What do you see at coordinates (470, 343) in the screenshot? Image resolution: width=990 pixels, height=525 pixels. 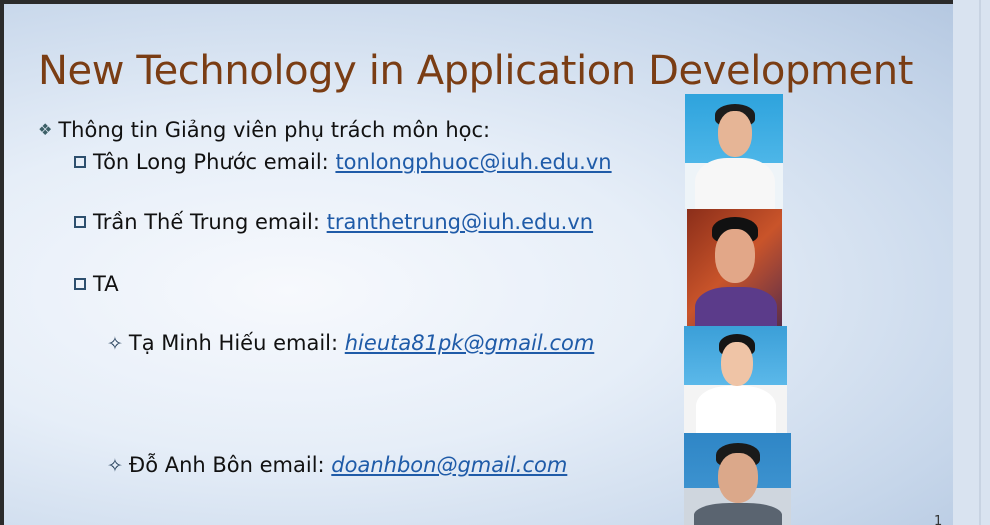 I see `ta-1-email-link: hieuta81pk@gmail.com` at bounding box center [470, 343].